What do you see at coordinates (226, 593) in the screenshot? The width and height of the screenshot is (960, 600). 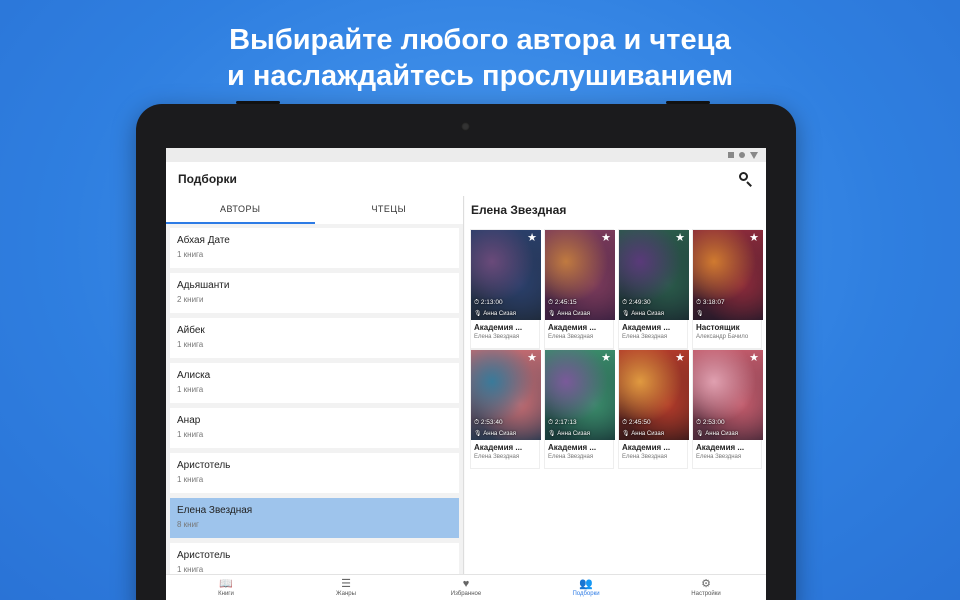 I see `nav-label: Книги` at bounding box center [226, 593].